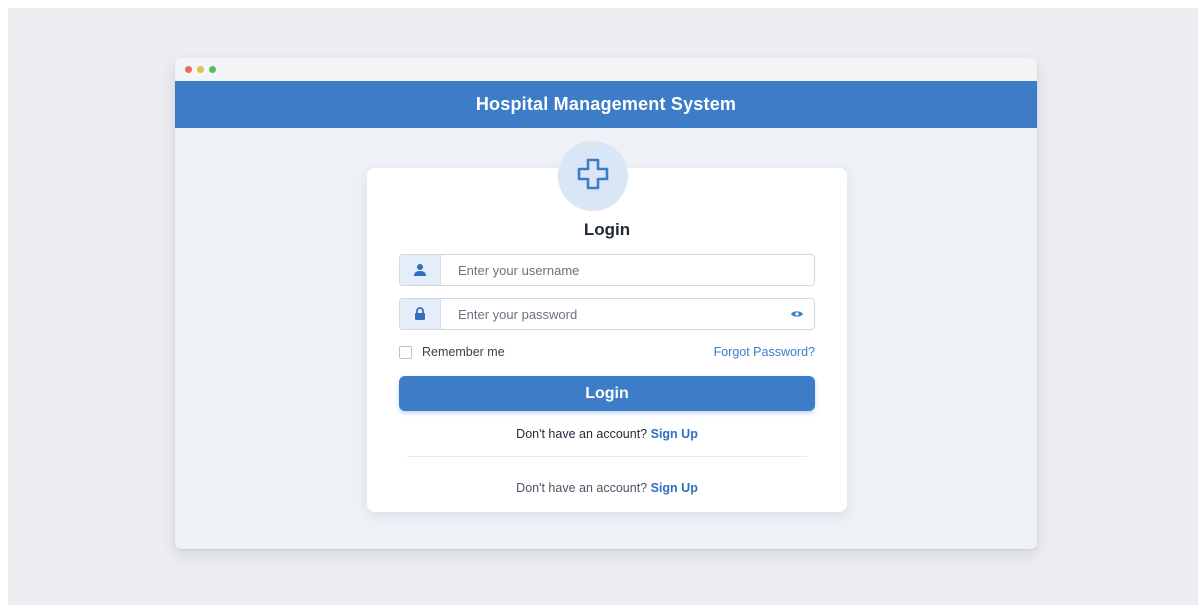 This screenshot has height=605, width=1203. I want to click on user-icon, so click(420, 270).